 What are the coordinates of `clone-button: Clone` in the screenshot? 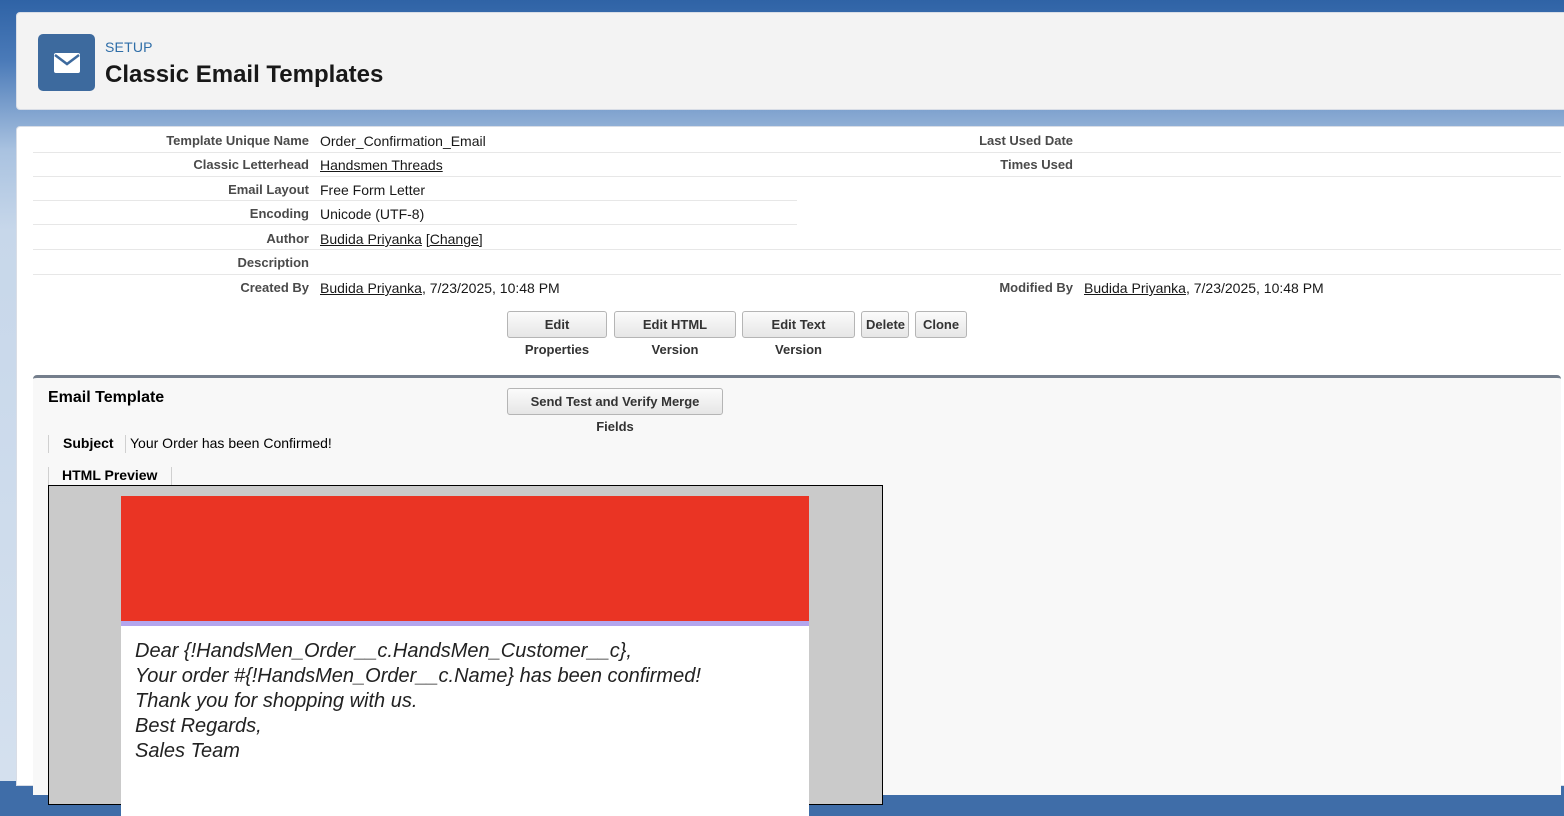 It's located at (941, 324).